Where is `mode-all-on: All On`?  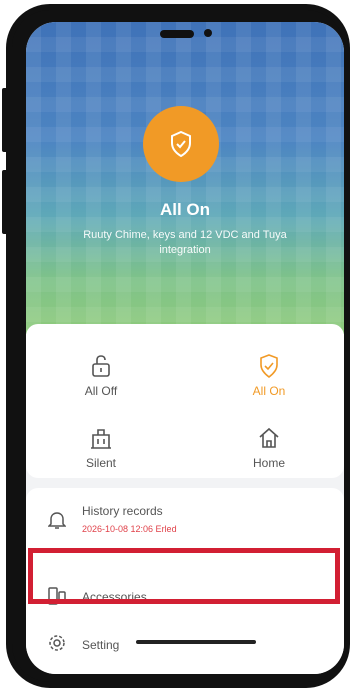 mode-all-on: All On is located at coordinates (269, 376).